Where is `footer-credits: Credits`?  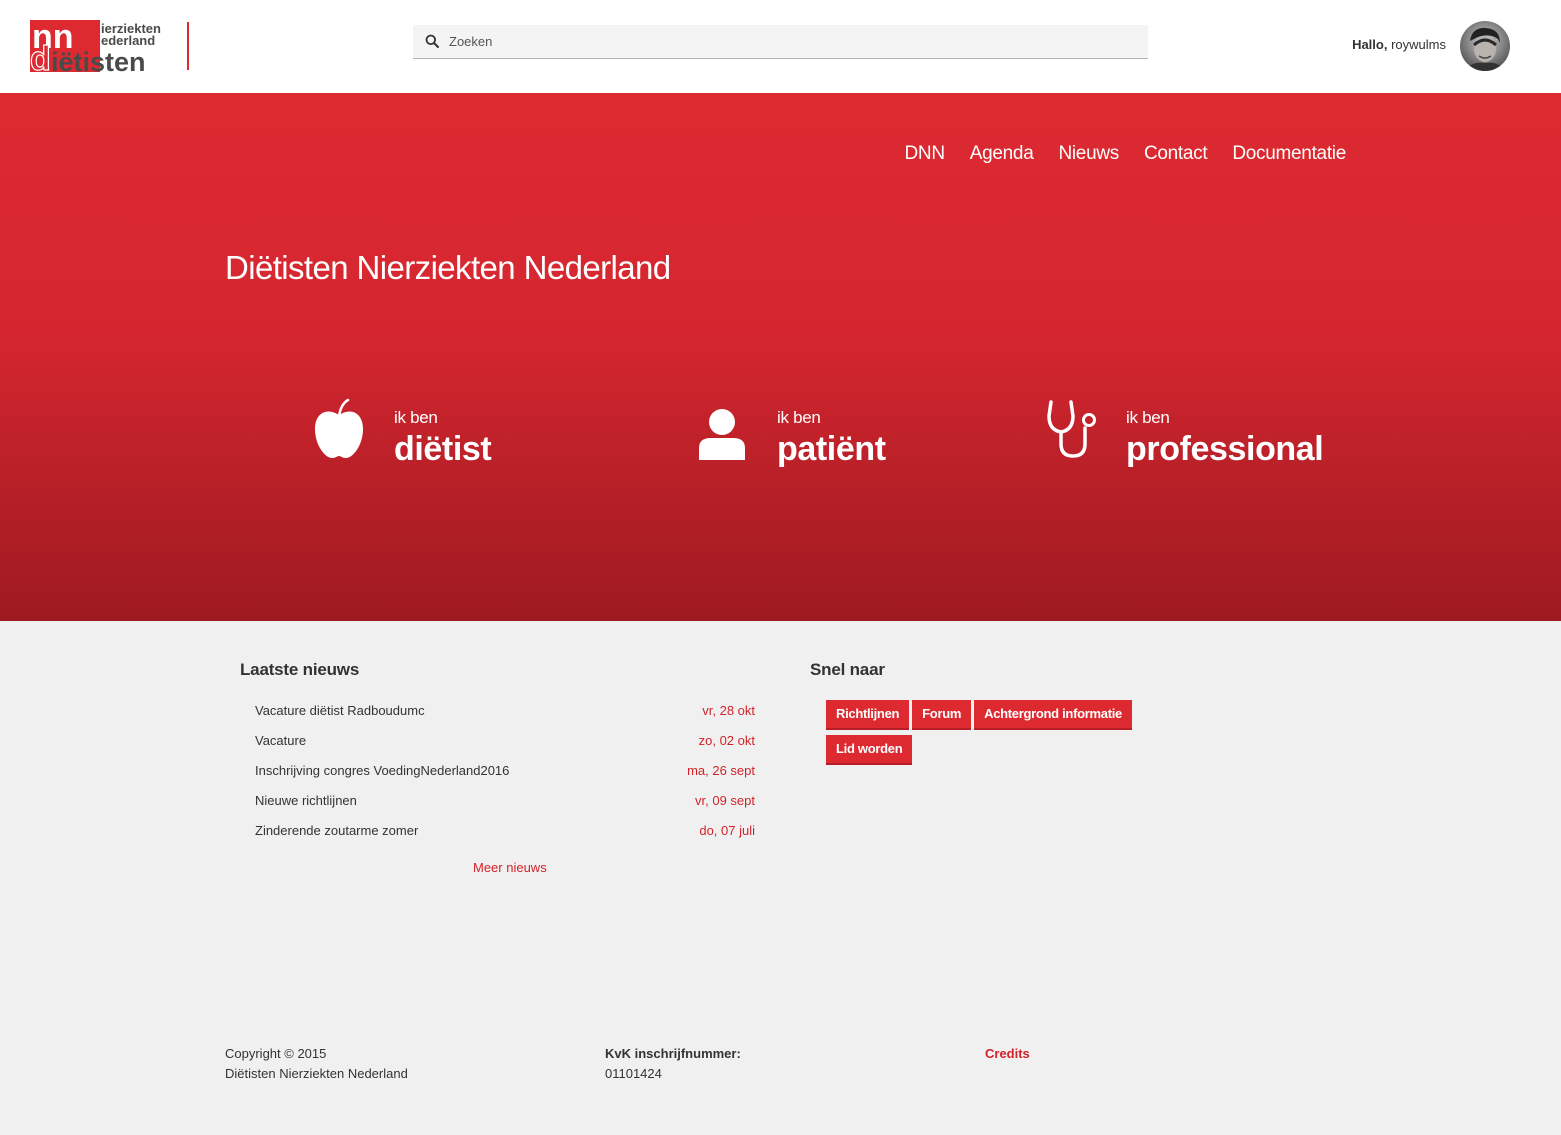 footer-credits: Credits is located at coordinates (1007, 1054).